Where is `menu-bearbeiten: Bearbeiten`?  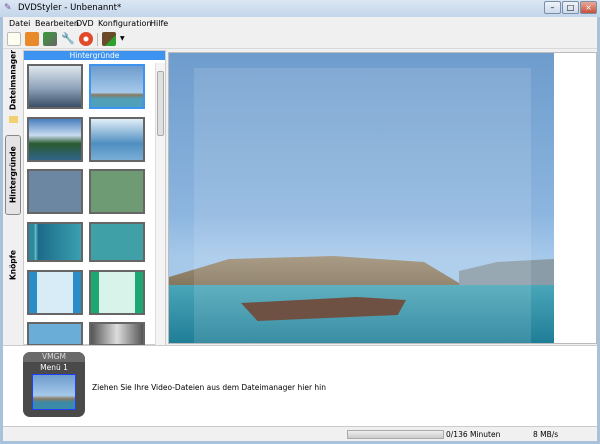
menu-bearbeiten: Bearbeiten is located at coordinates (57, 23).